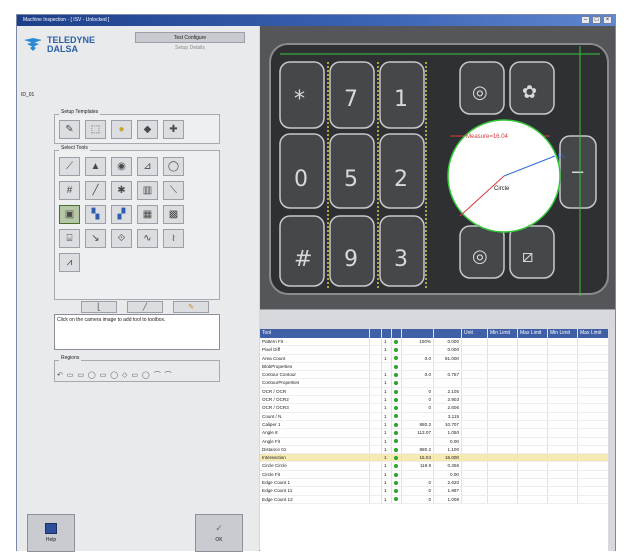  What do you see at coordinates (437, 499) in the screenshot?
I see `table-row: Edge Count 12 1 0 1.008` at bounding box center [437, 499].